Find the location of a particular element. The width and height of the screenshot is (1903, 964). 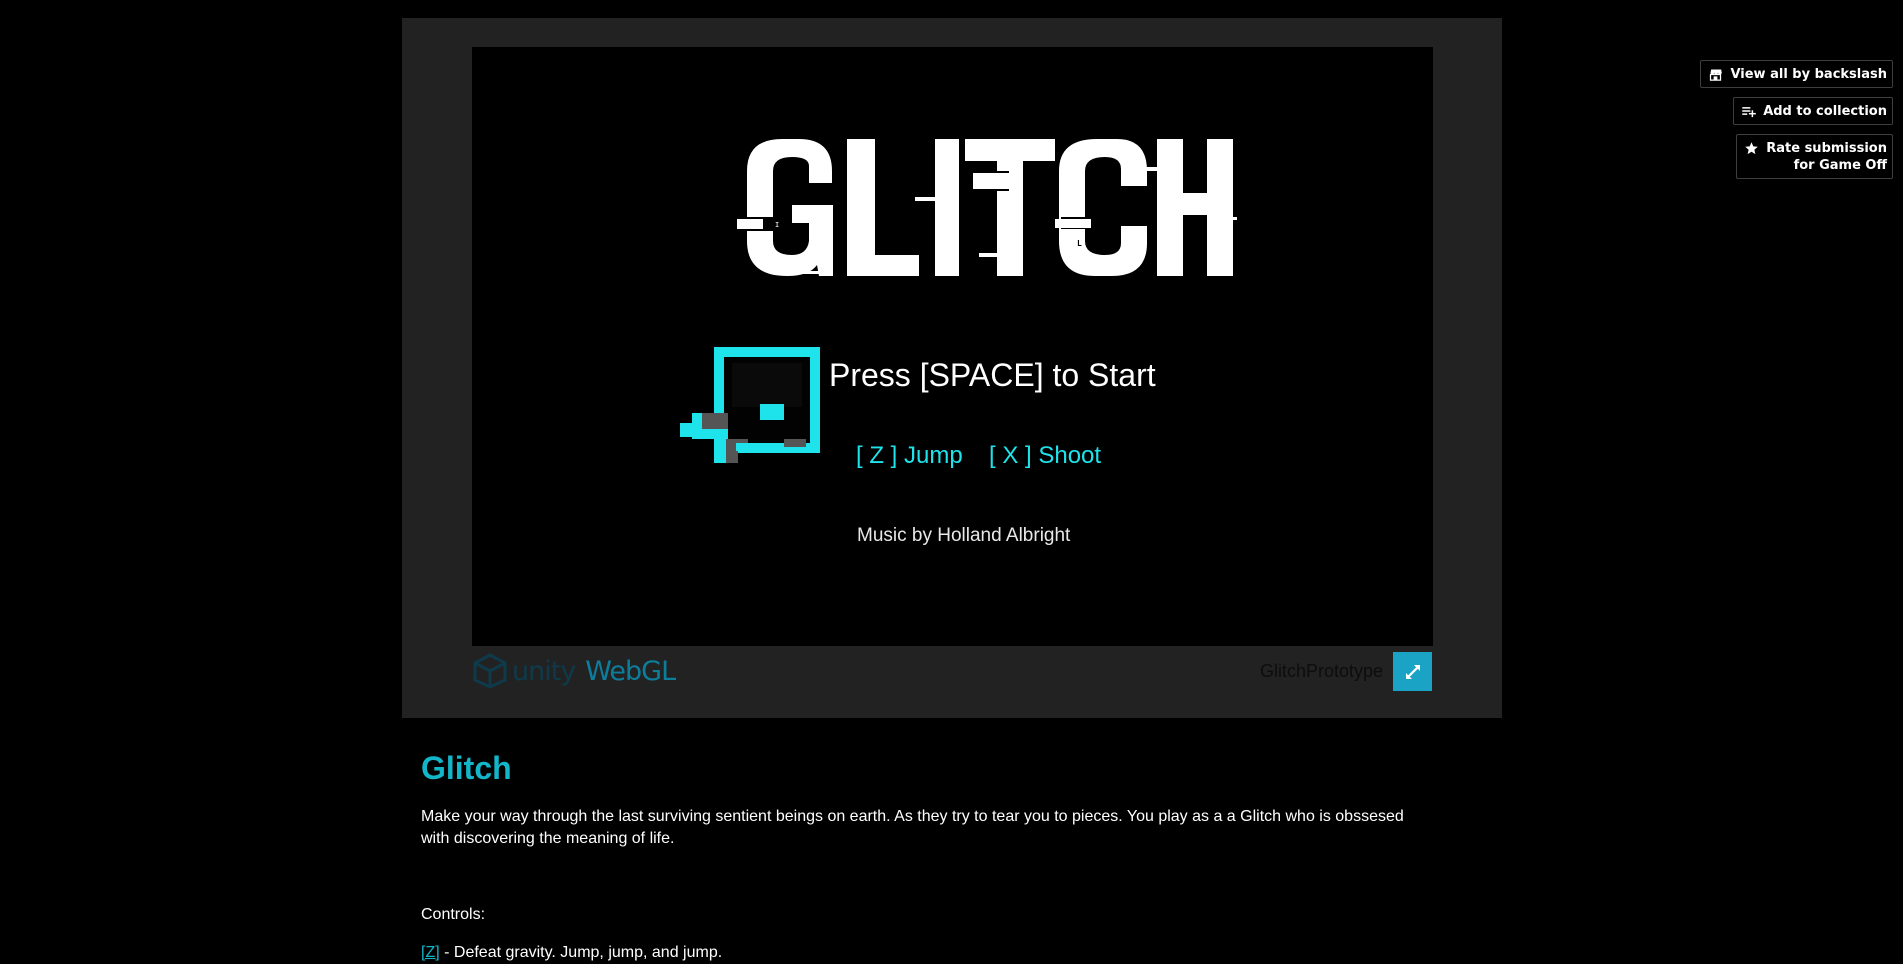

playlist-add-icon is located at coordinates (1749, 112).